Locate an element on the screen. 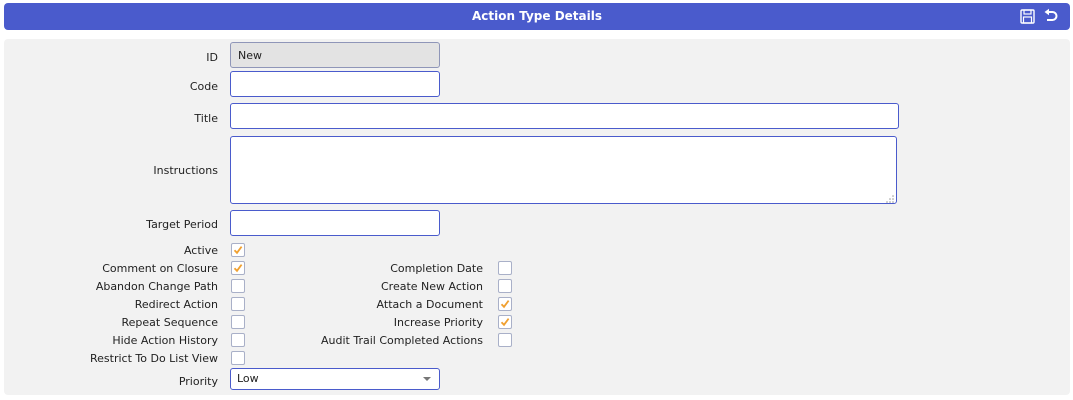 The height and width of the screenshot is (400, 1073). priority-value: Low is located at coordinates (248, 378).